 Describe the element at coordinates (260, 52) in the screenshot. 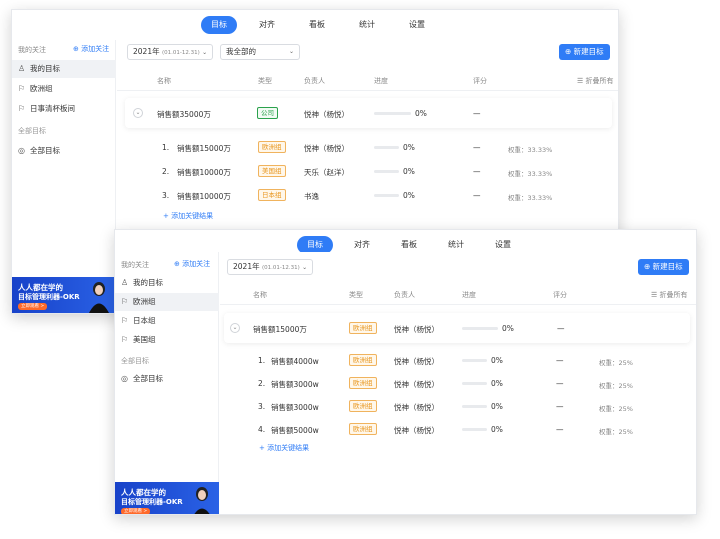

I see `scope-selector: 我全部的 ⌄` at that location.